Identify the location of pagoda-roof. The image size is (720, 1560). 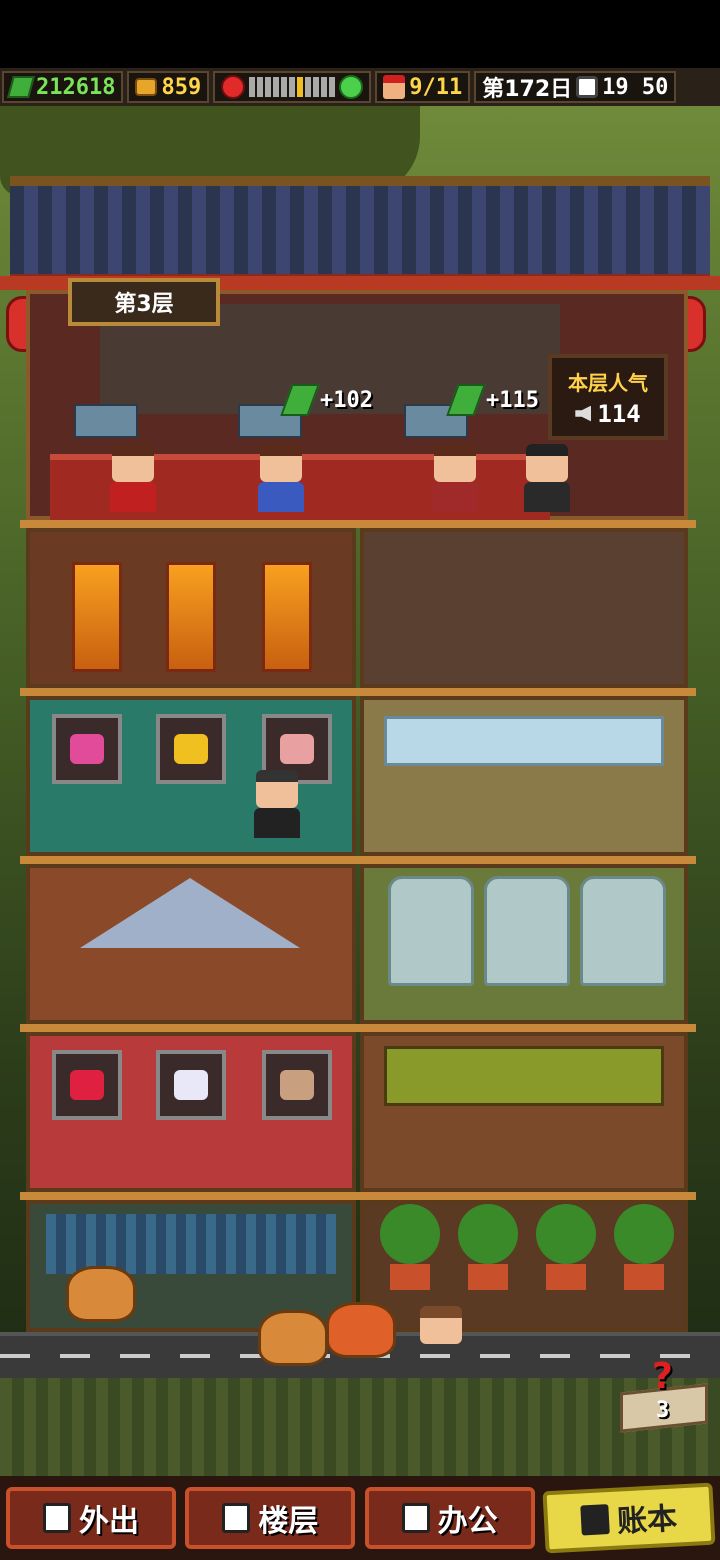
(360, 231).